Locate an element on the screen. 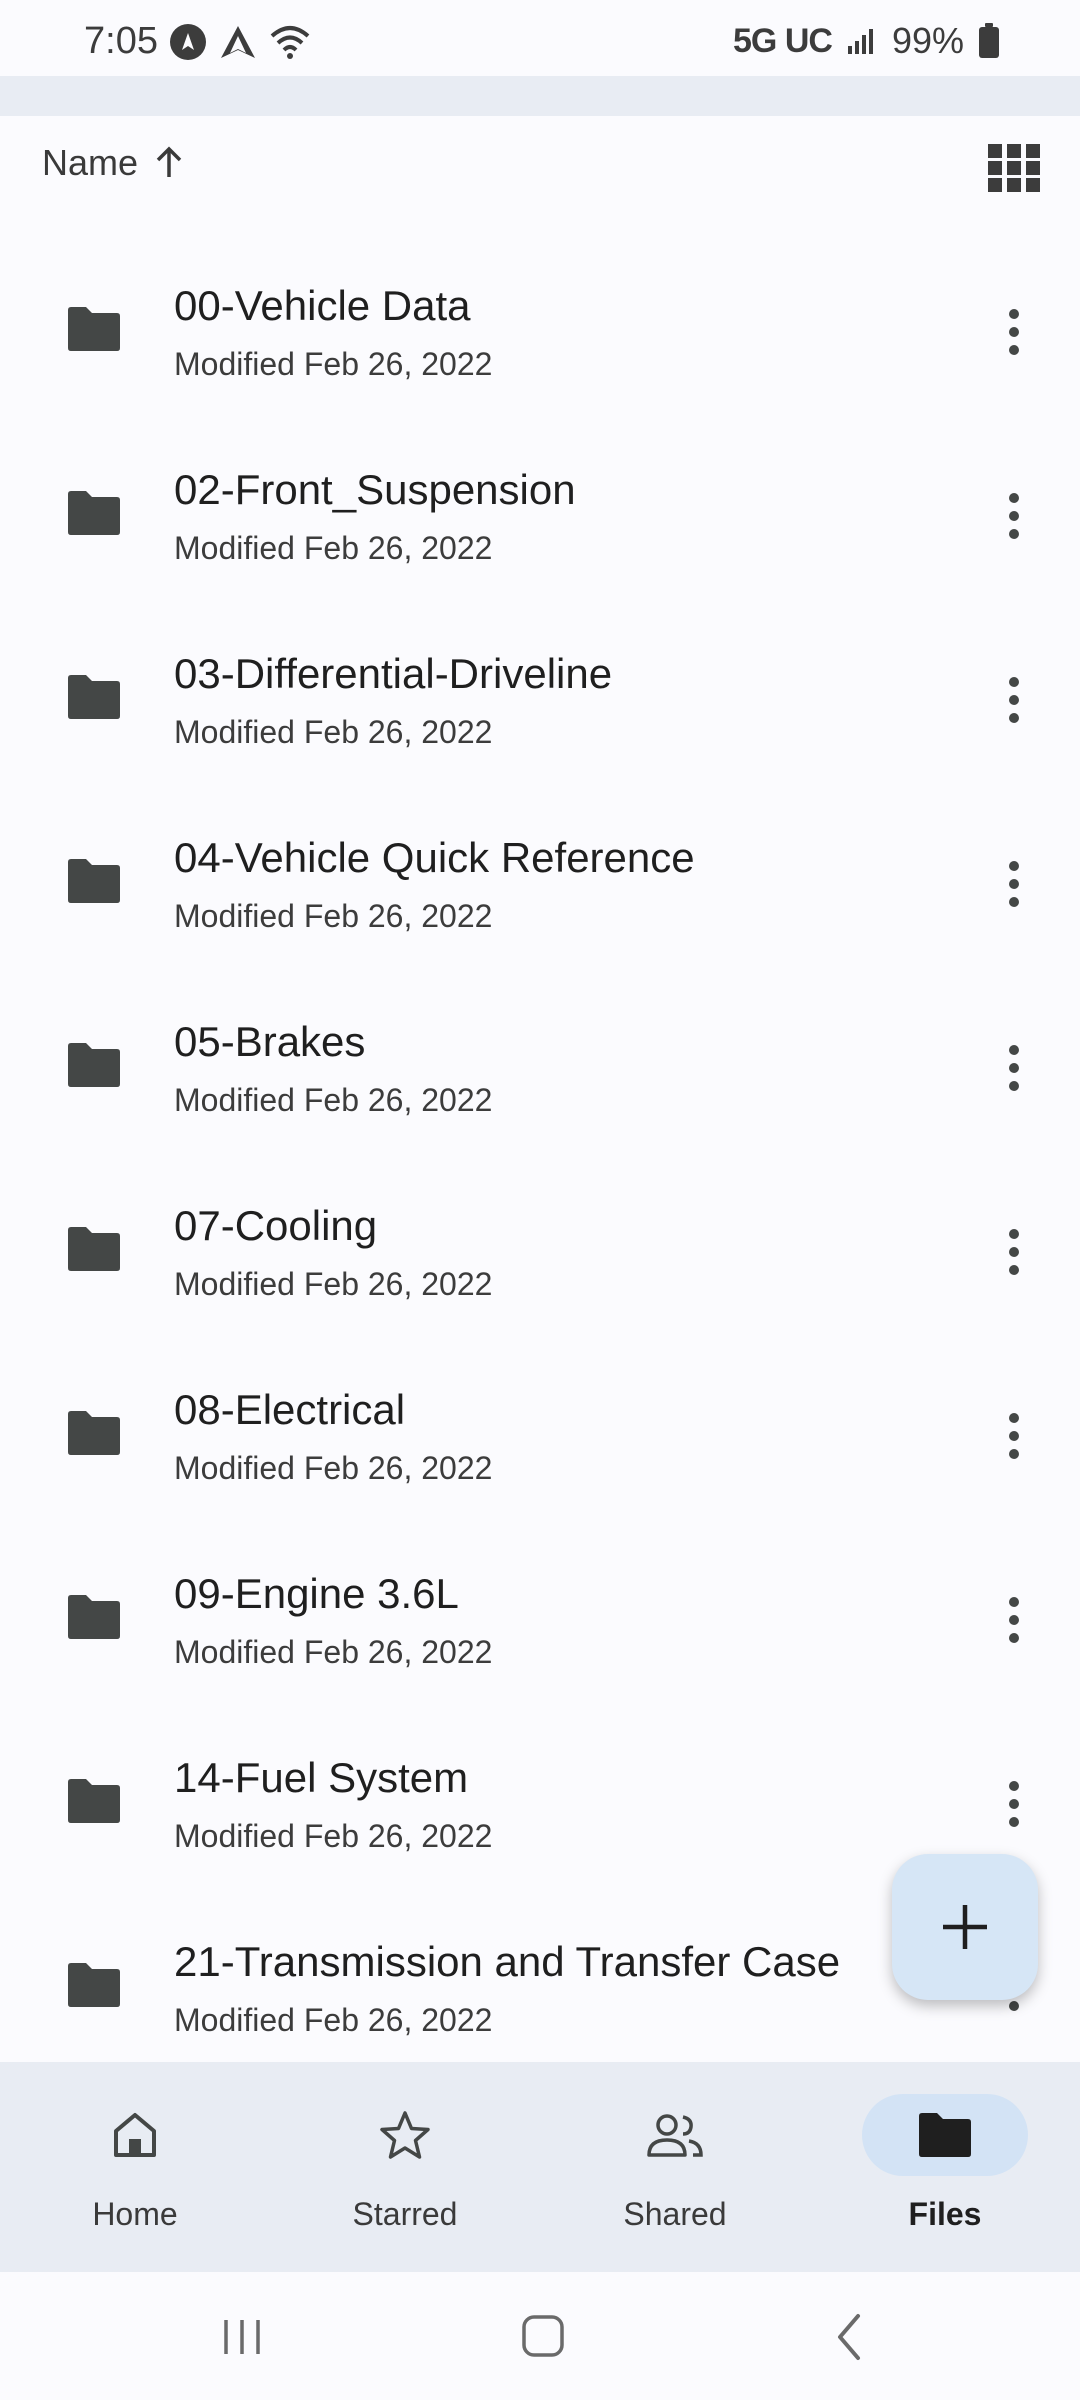  file-name: 04-Vehicle Quick Reference is located at coordinates (434, 857).